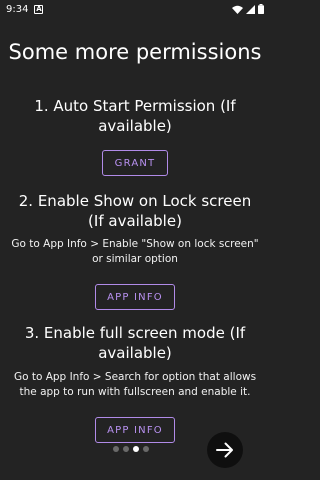  I want to click on page-indicator, so click(131, 449).